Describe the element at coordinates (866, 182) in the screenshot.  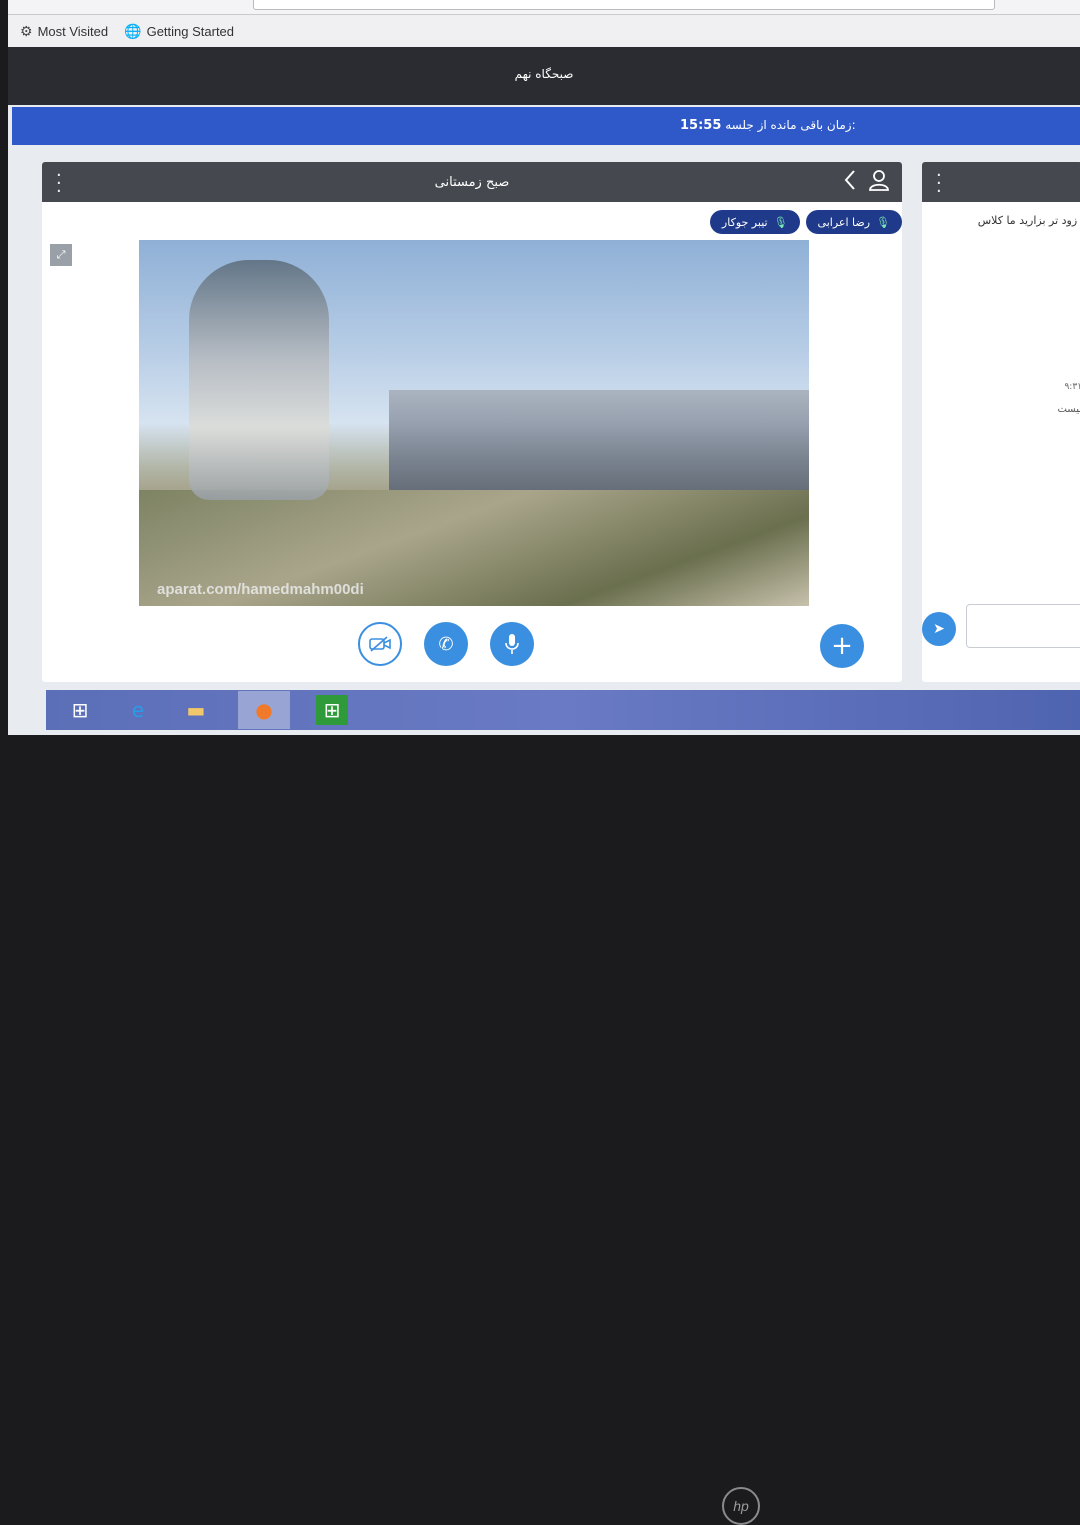
I see `panel-header-actions` at that location.